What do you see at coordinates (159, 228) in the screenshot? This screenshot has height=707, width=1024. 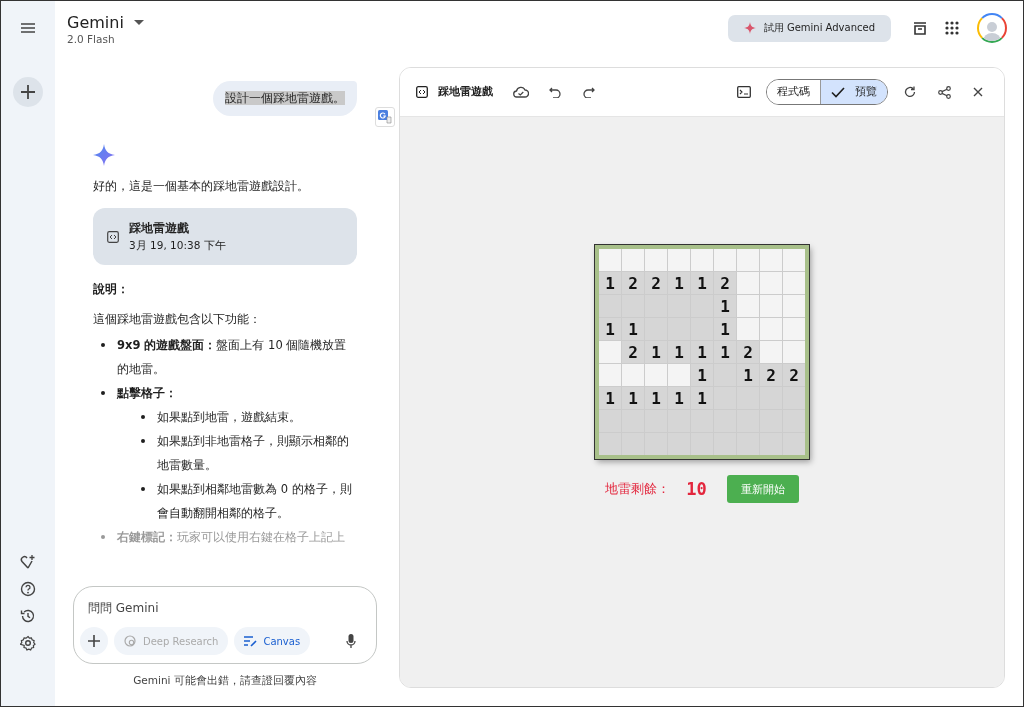 I see `artifact-title: 踩地雷遊戲` at bounding box center [159, 228].